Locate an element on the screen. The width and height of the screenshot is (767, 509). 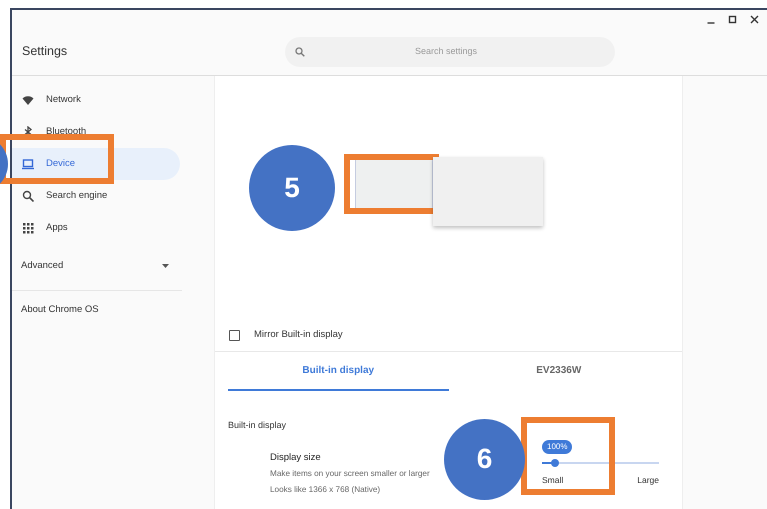
slider-min-label: Small is located at coordinates (553, 480).